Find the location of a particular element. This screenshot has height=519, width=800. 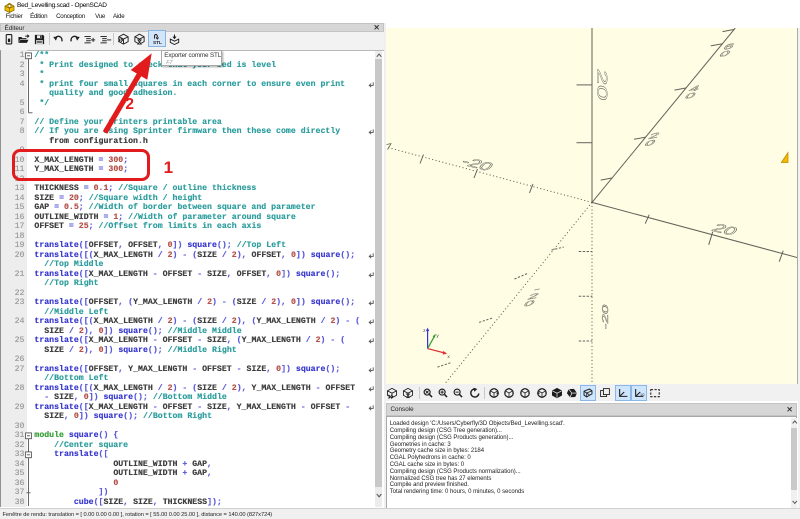

svg-text: 10 is located at coordinates (642, 394).